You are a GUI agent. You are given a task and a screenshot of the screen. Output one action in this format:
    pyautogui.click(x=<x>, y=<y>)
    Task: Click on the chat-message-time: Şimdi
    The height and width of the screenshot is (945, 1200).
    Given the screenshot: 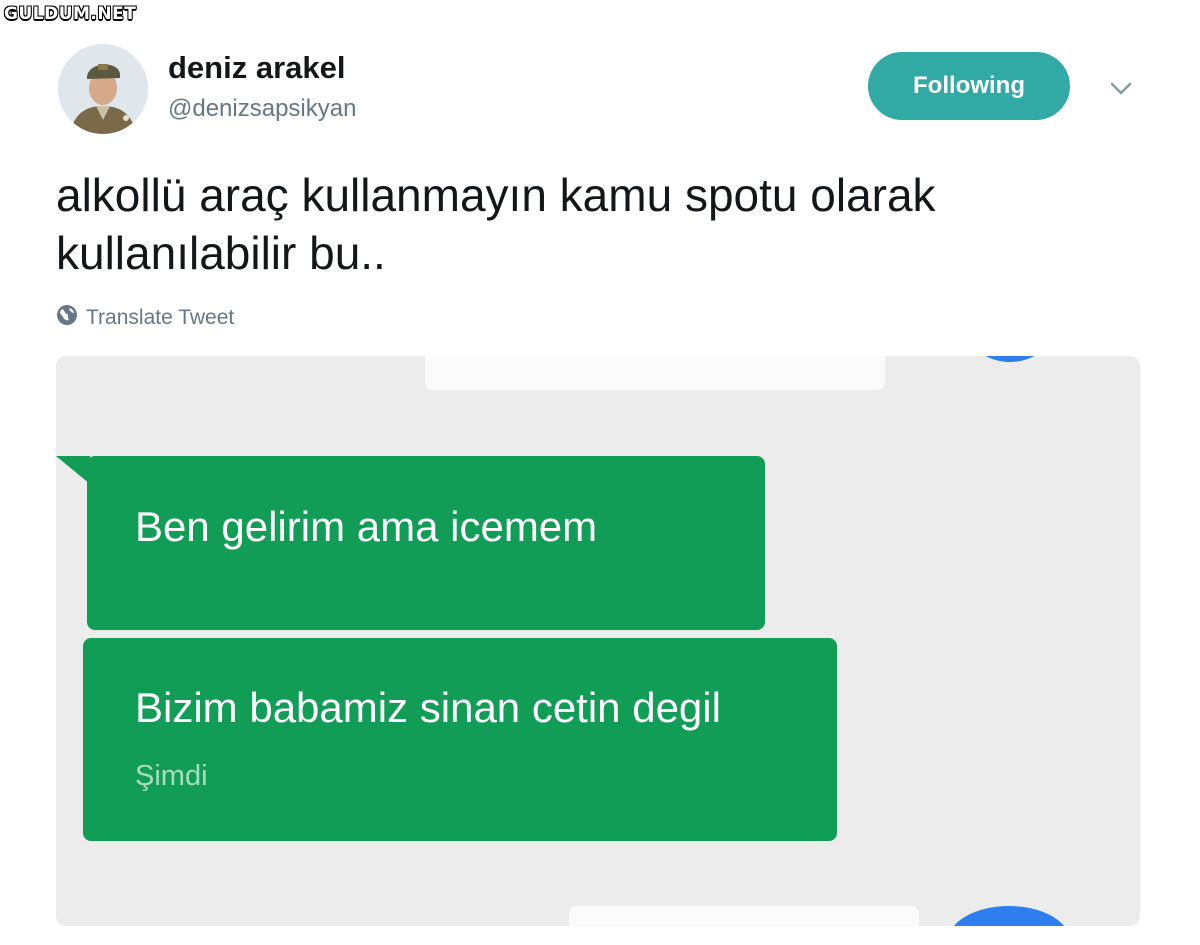 What is the action you would take?
    pyautogui.click(x=171, y=776)
    